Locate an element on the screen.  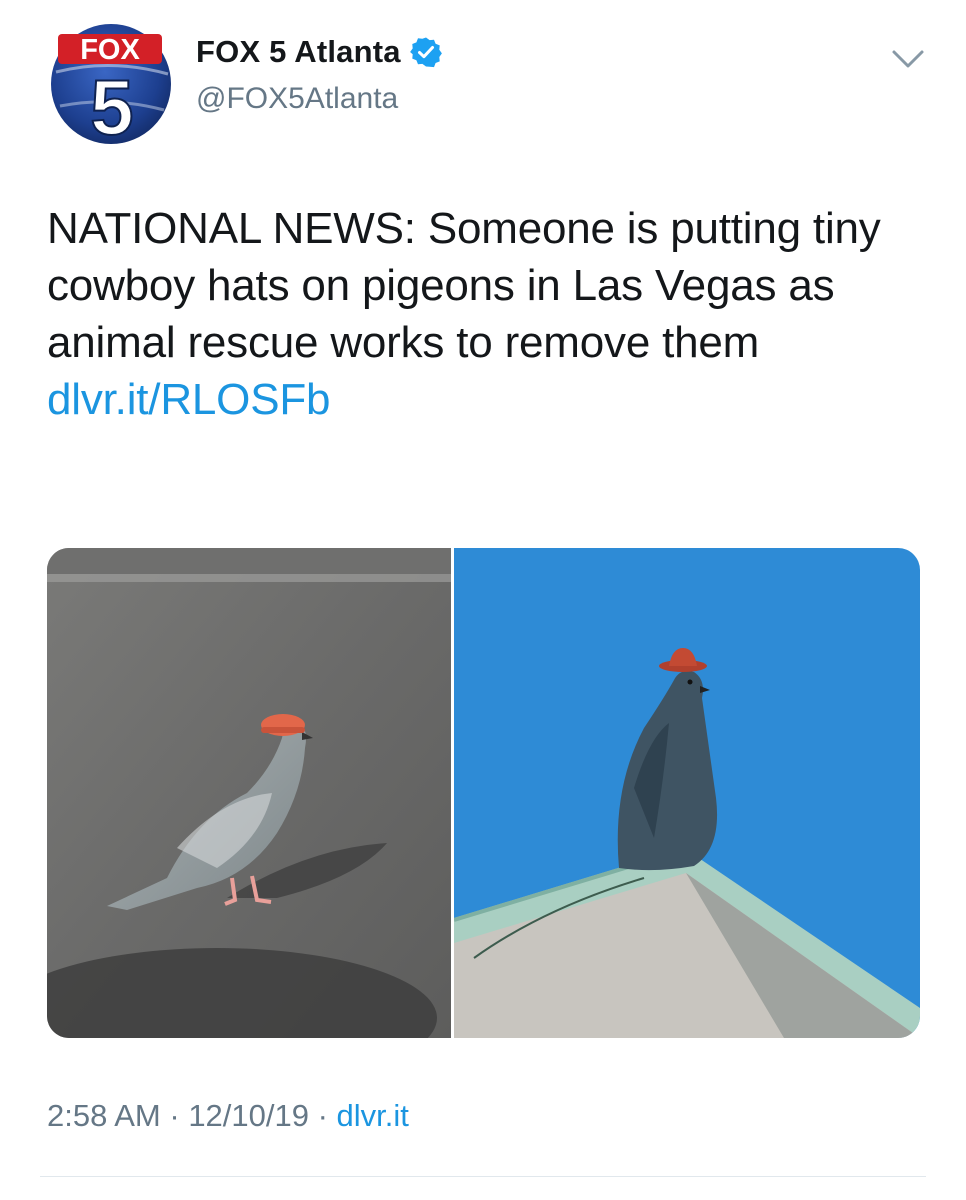
chevron-down-icon is located at coordinates (908, 59).